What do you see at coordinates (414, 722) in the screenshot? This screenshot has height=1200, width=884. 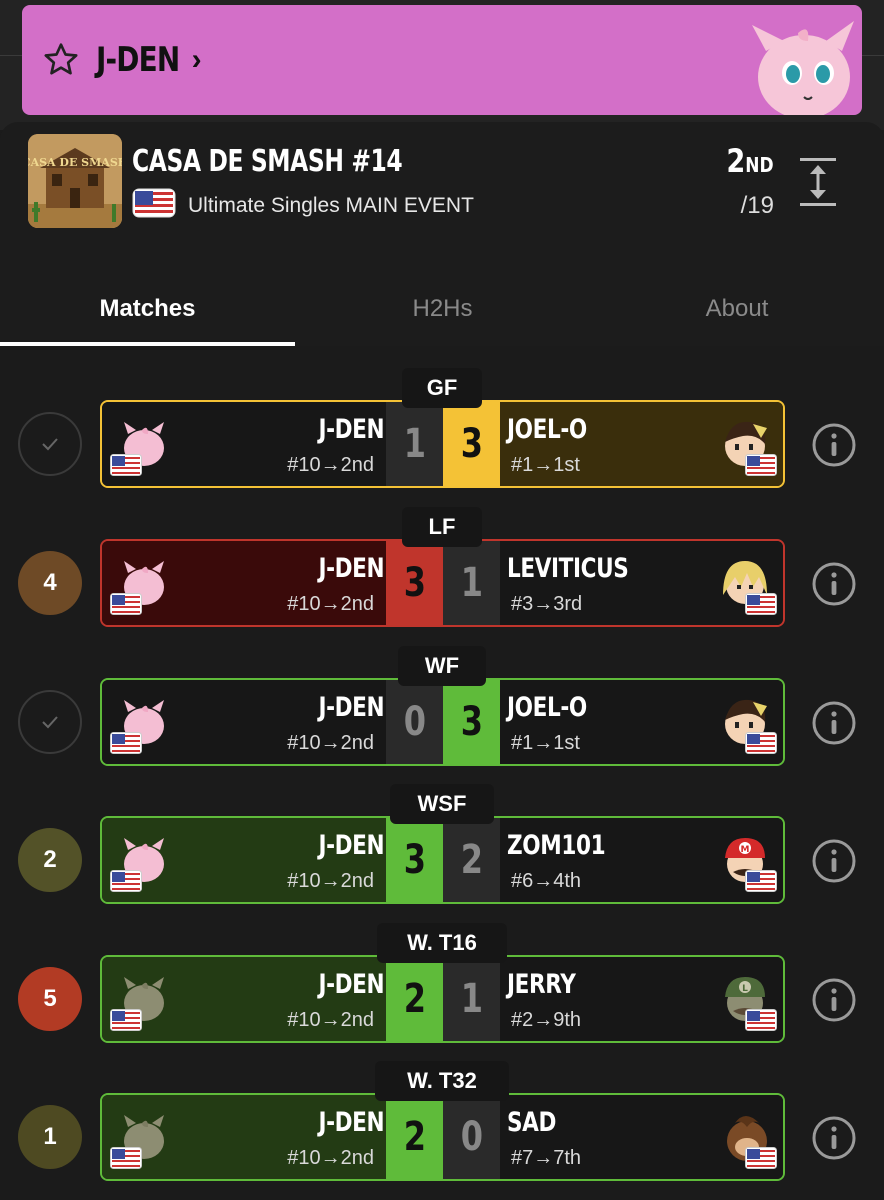 I see `left-score: 0` at bounding box center [414, 722].